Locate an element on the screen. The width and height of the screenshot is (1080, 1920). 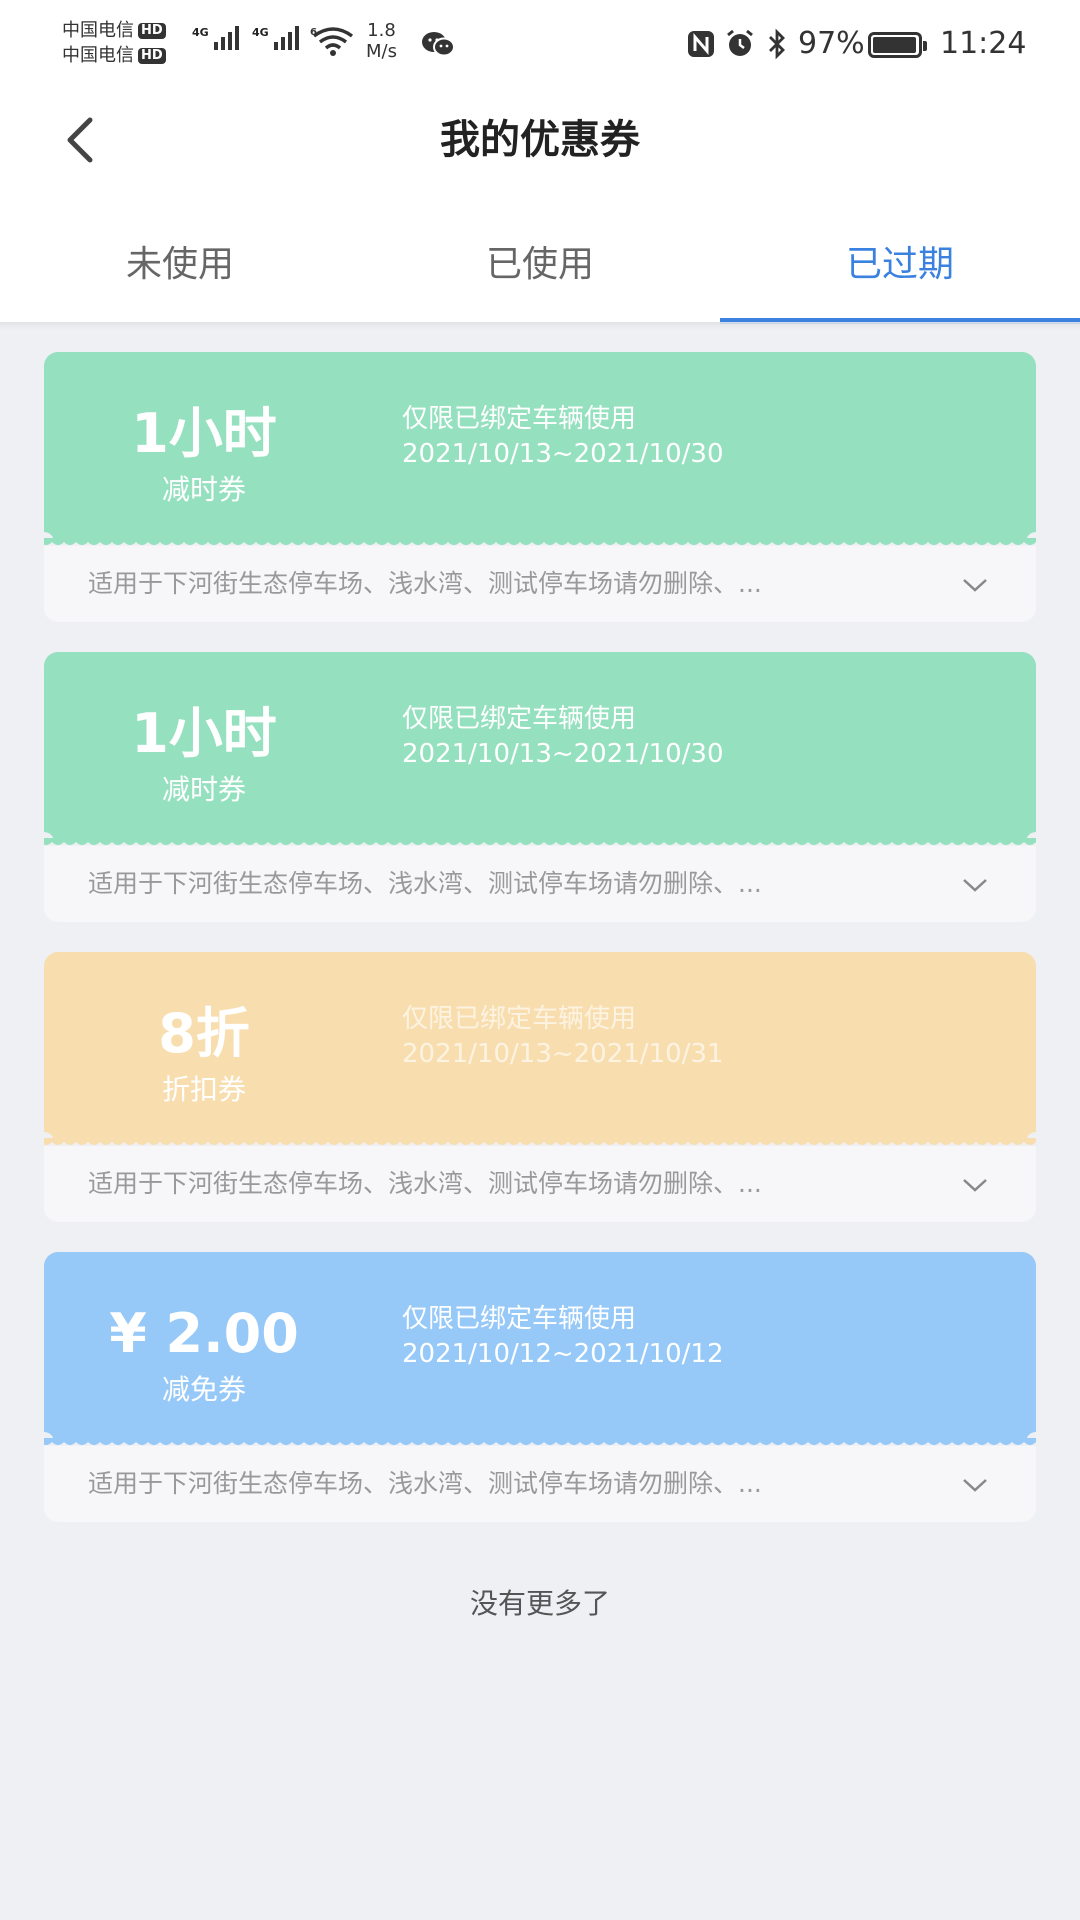
battery-icon is located at coordinates (897, 45).